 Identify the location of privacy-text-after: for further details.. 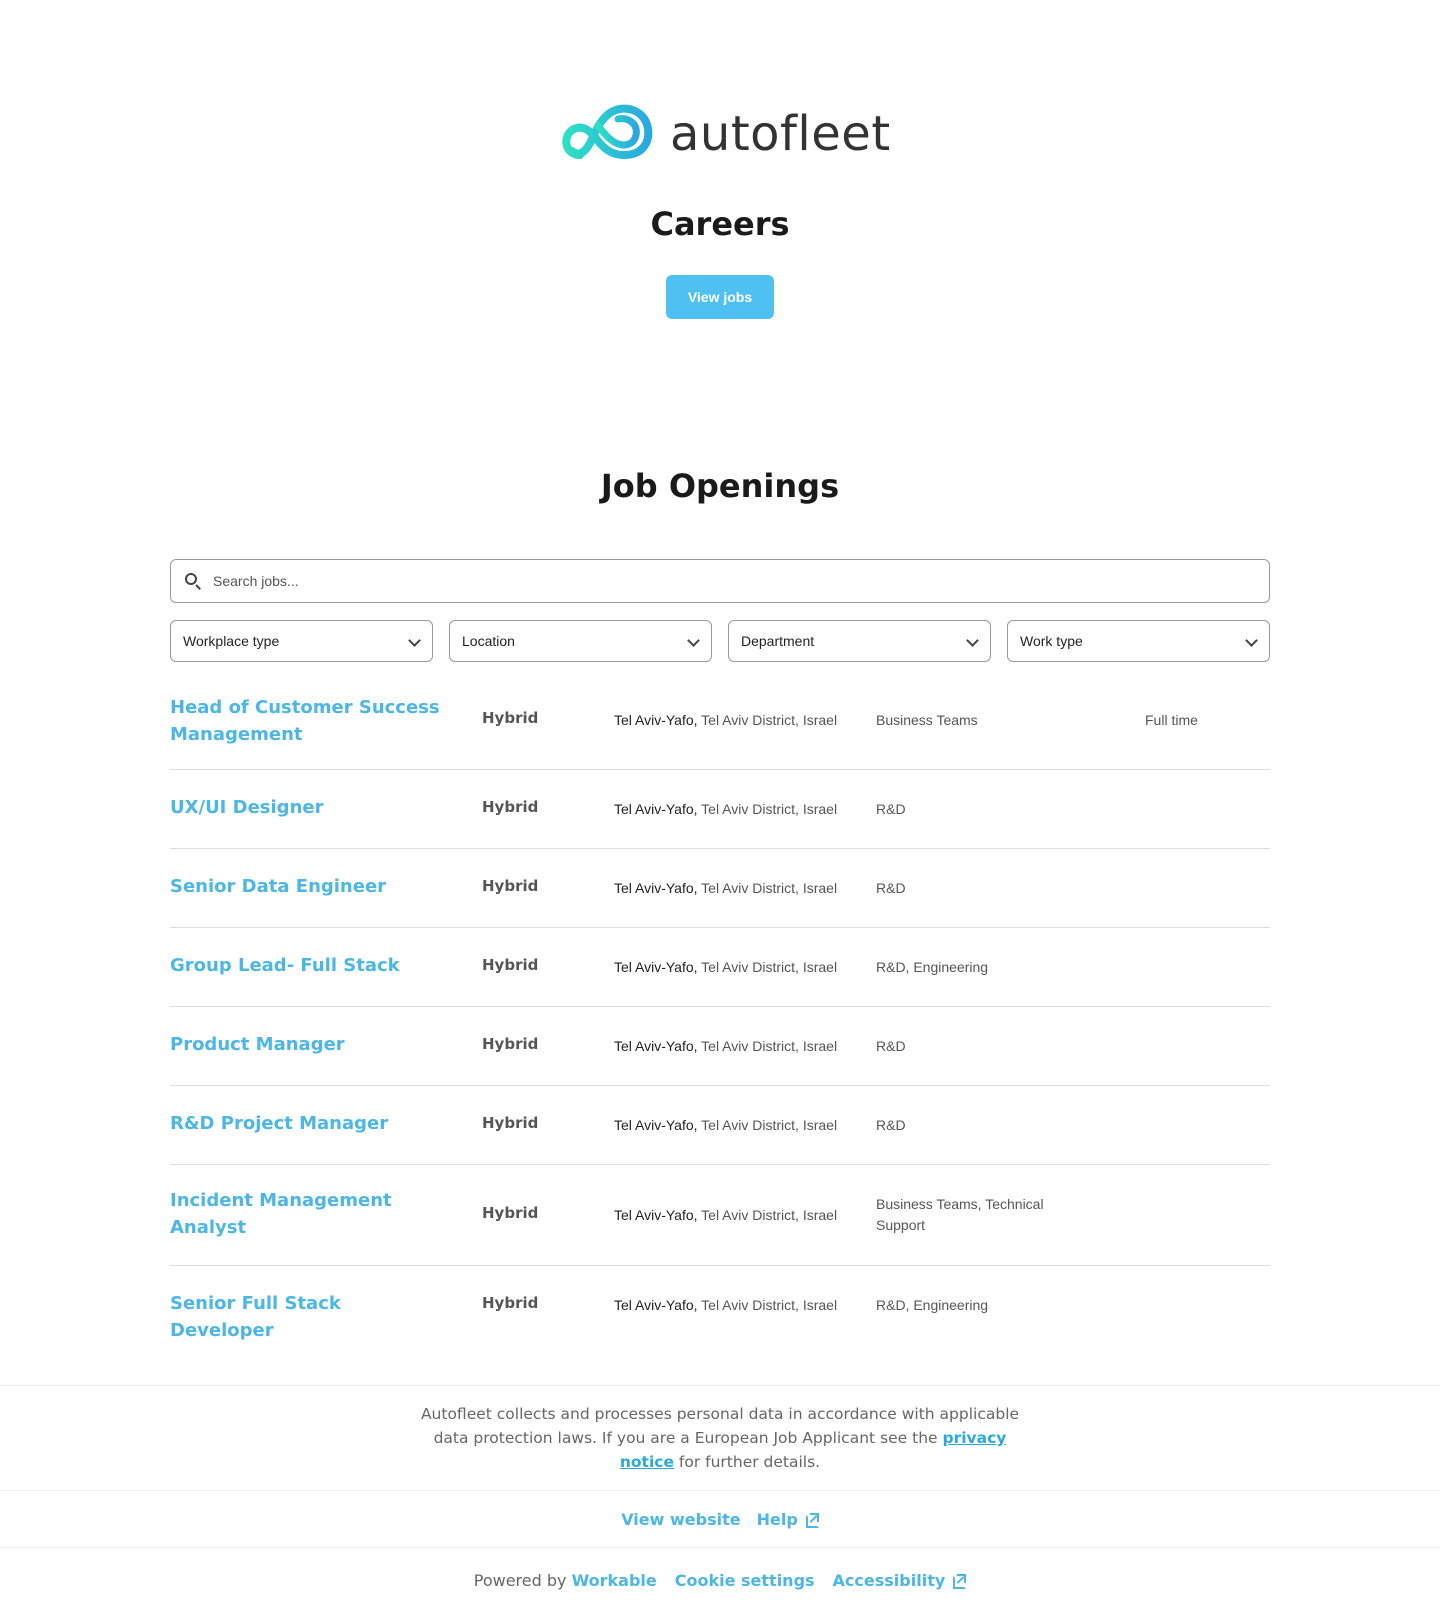
(747, 1462).